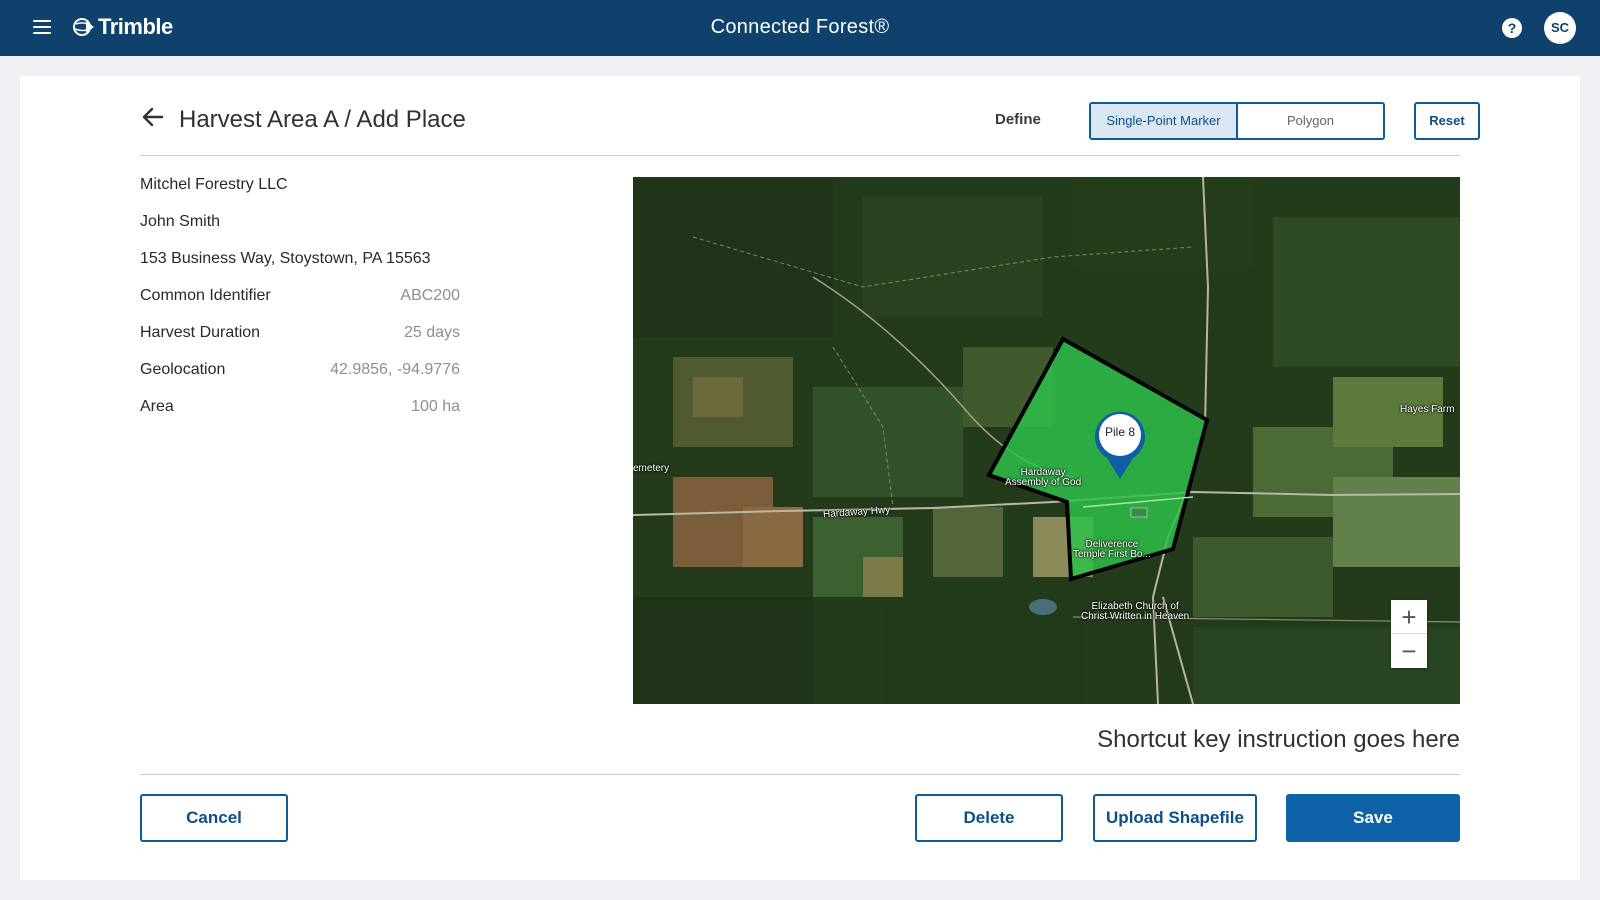  What do you see at coordinates (1409, 617) in the screenshot?
I see `zoom-in-button: +` at bounding box center [1409, 617].